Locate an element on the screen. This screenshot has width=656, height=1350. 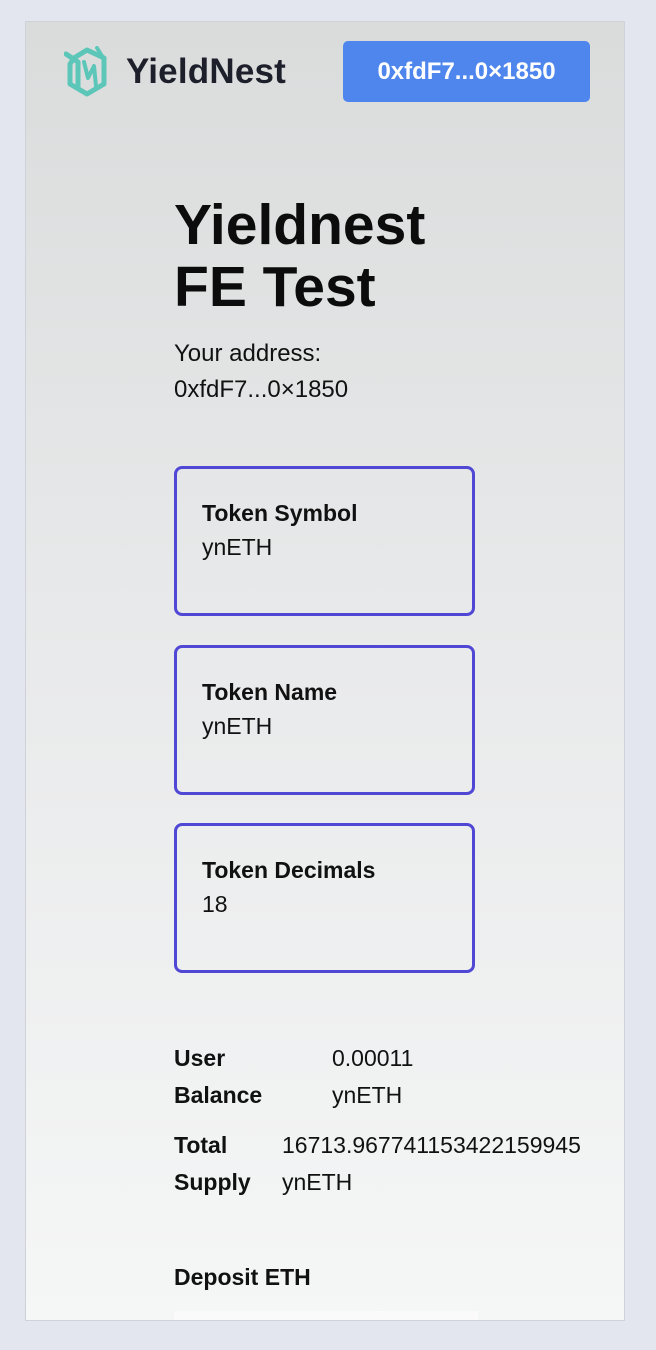
card-label: Token Name is located at coordinates (270, 692).